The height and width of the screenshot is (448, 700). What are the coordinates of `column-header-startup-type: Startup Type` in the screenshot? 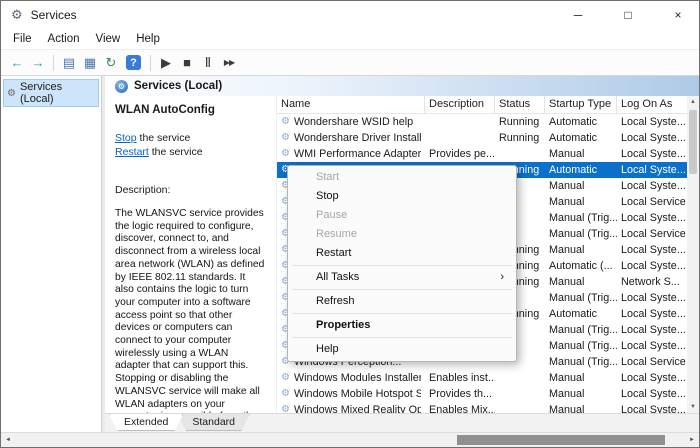 It's located at (581, 104).